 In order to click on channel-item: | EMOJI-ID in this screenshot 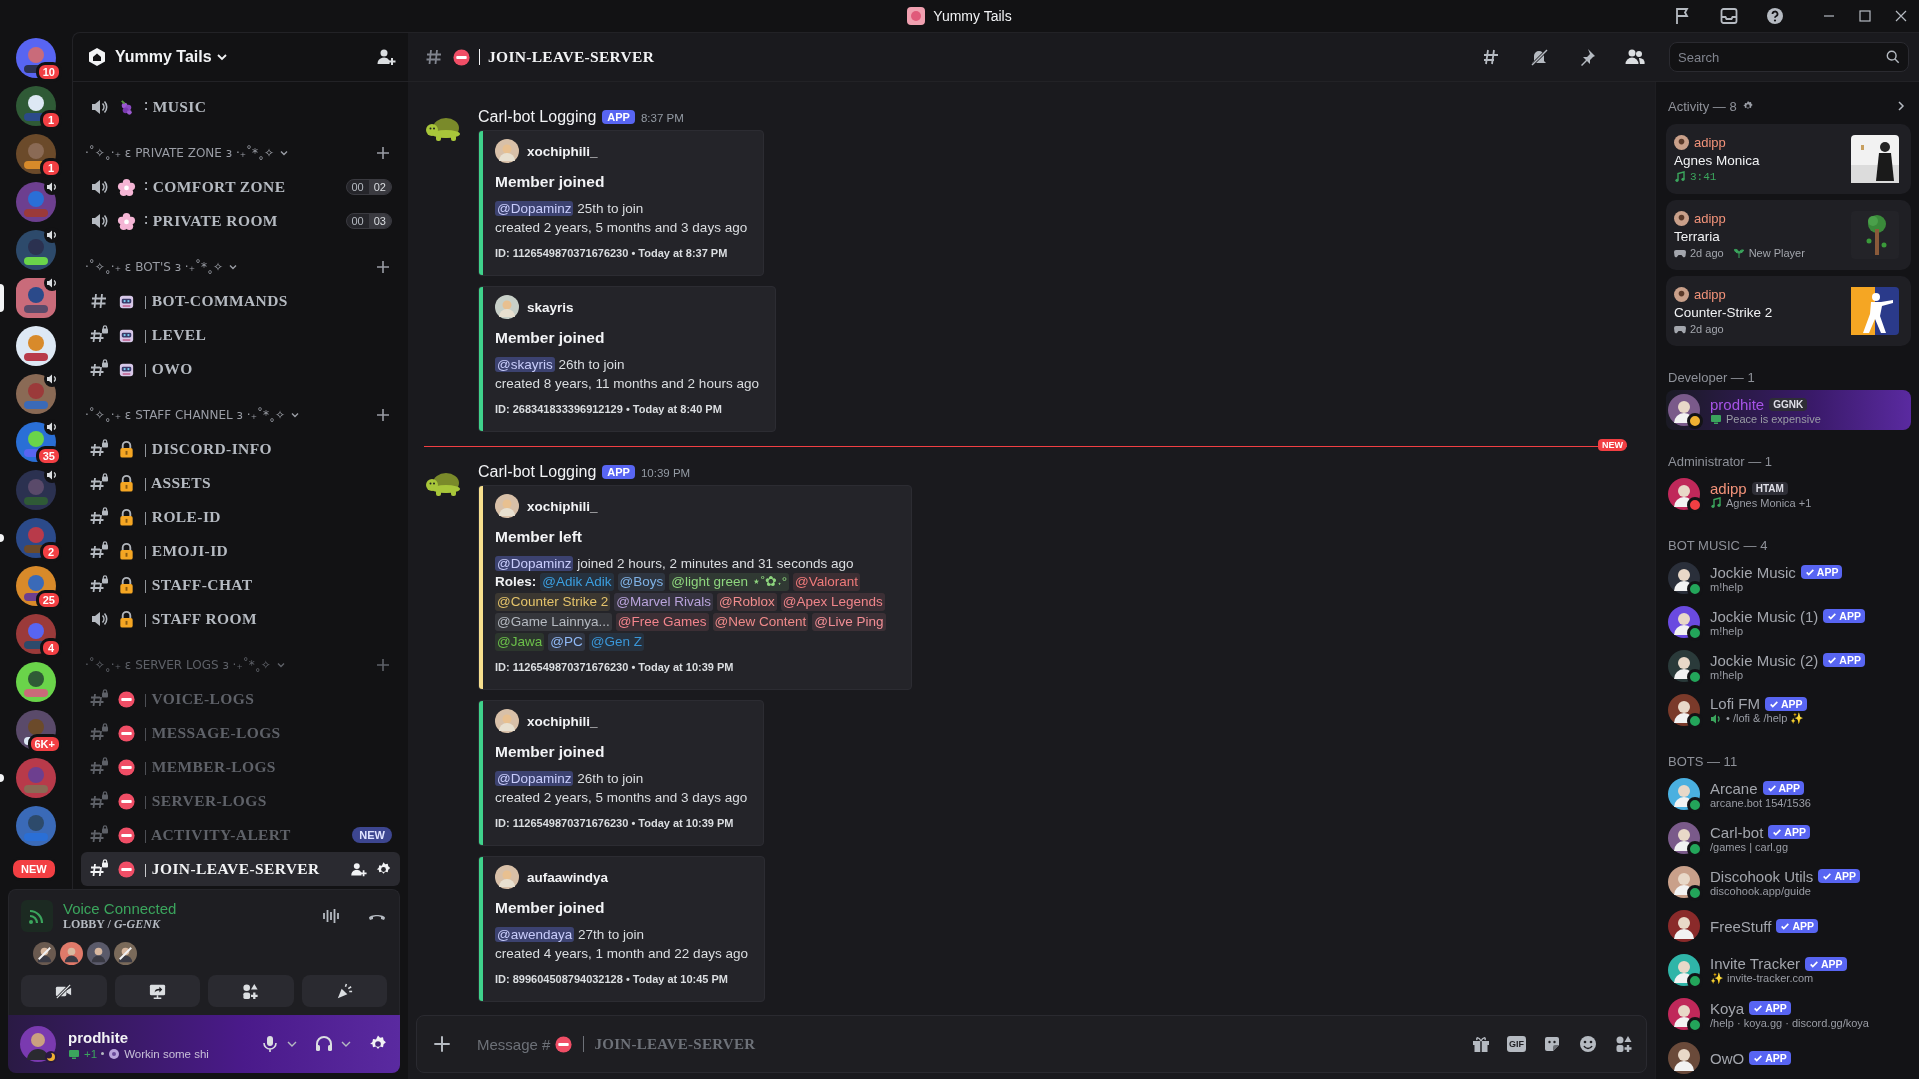, I will do `click(240, 551)`.